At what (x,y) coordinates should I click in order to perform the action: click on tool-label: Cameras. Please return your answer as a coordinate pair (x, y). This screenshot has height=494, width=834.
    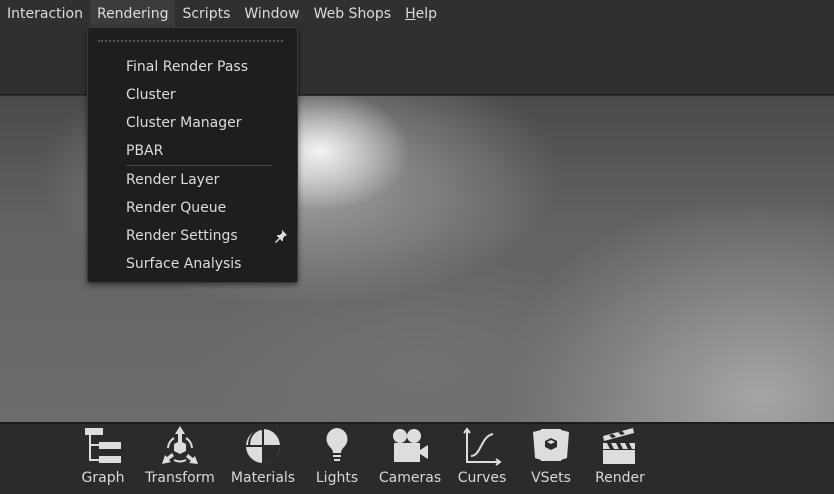
    Looking at the image, I should click on (410, 478).